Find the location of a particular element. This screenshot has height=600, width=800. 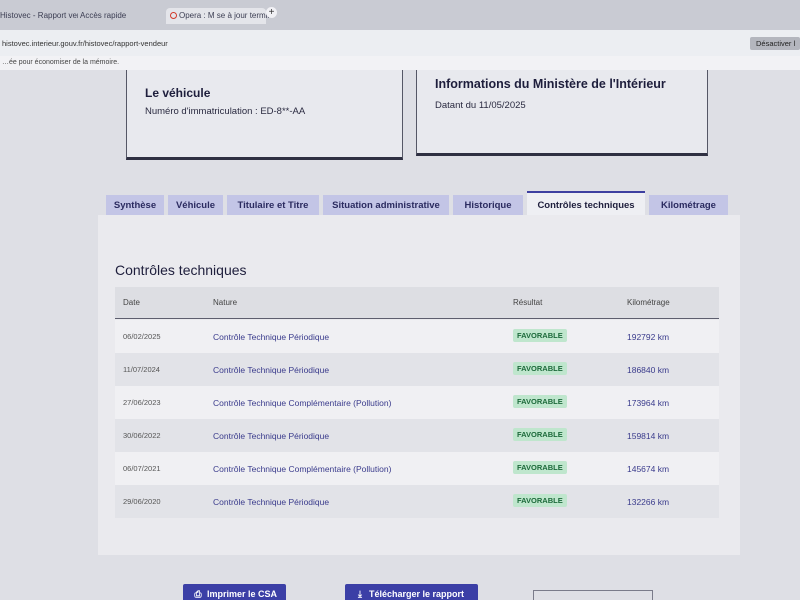

download-report-button: ⤓ Télécharger le rapport is located at coordinates (411, 592).